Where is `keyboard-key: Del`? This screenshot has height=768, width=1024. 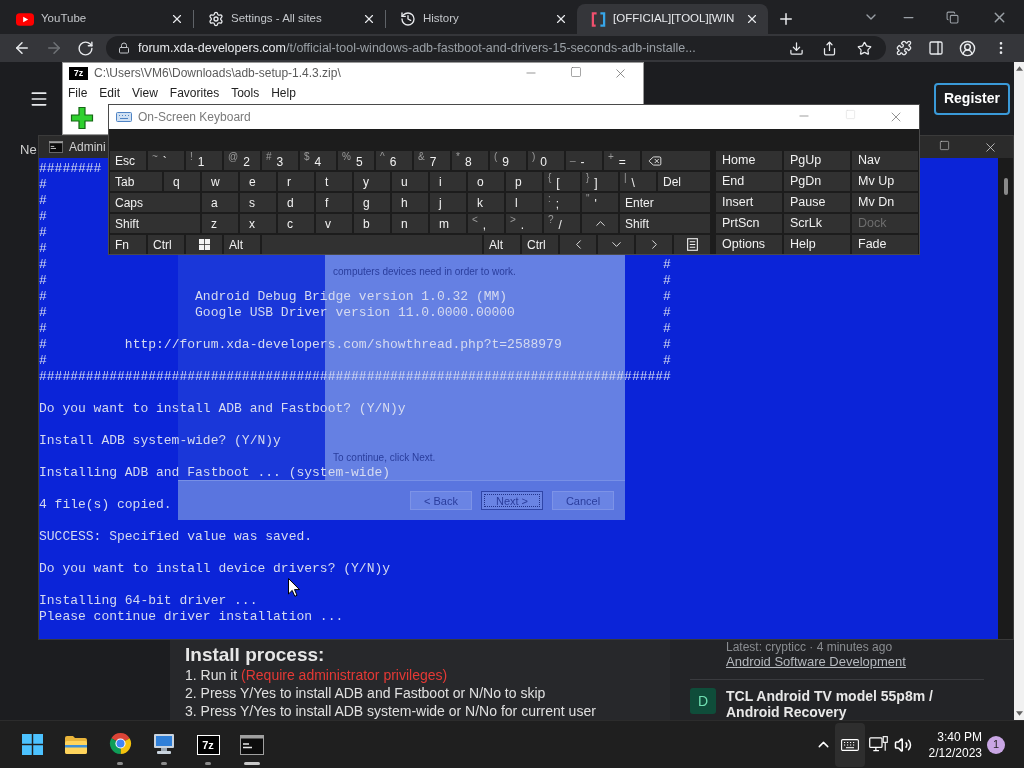
keyboard-key: Del is located at coordinates (684, 181).